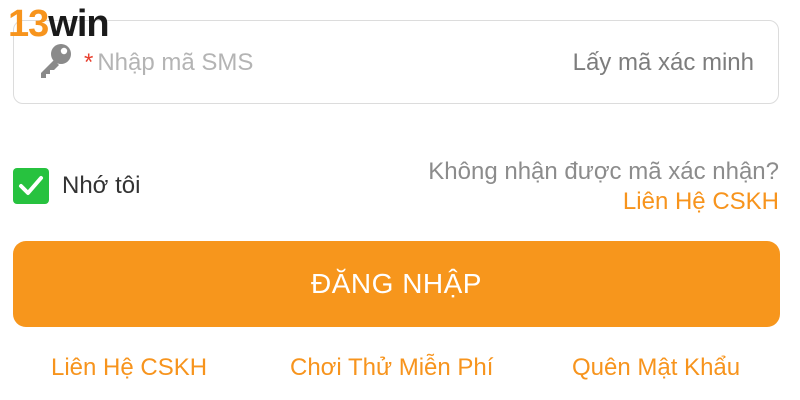  I want to click on brand-logo: 13win, so click(59, 24).